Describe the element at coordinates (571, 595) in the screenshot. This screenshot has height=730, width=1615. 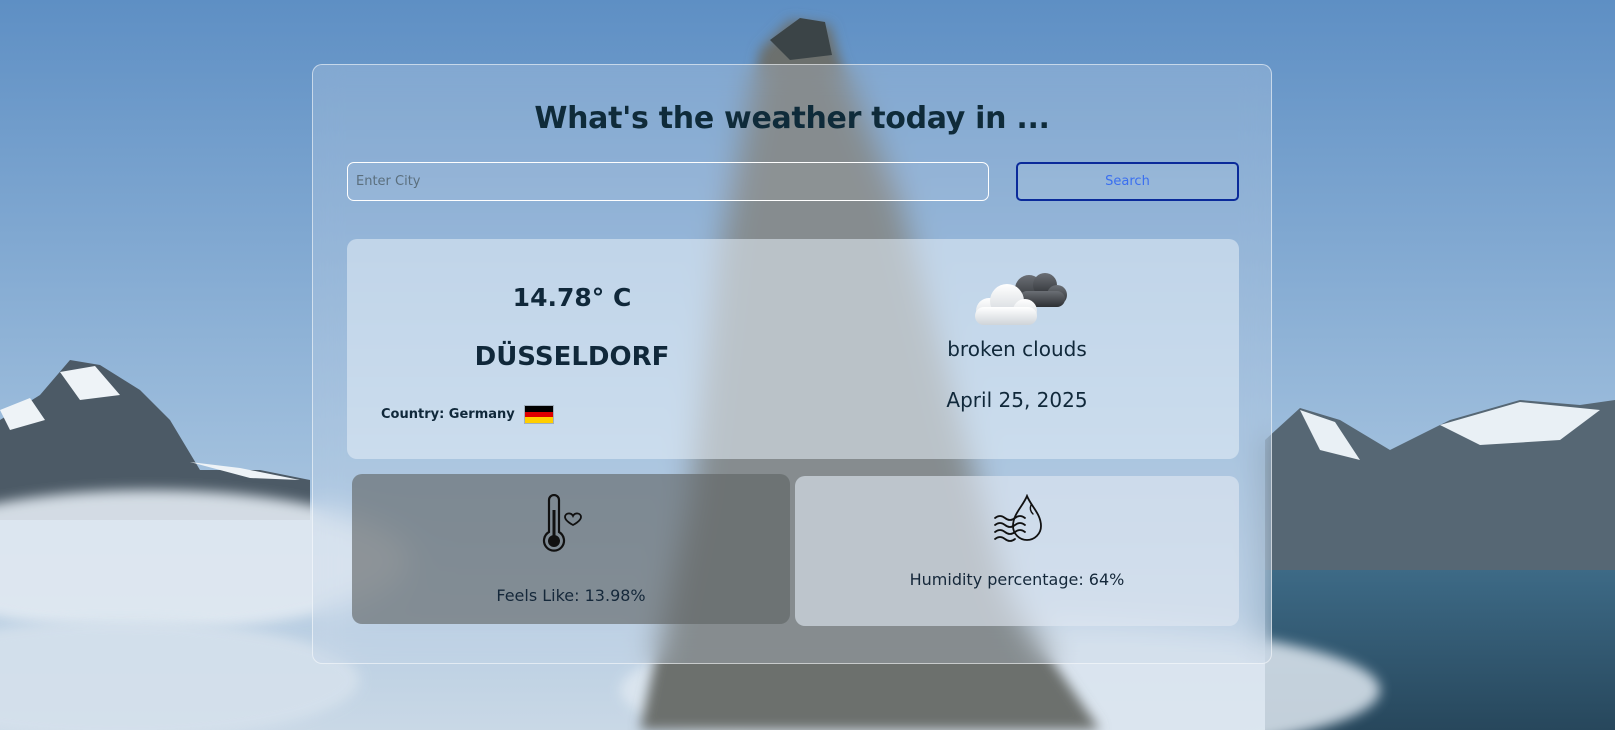
I see `feels-like-label: Feels Like: 13.98%` at that location.